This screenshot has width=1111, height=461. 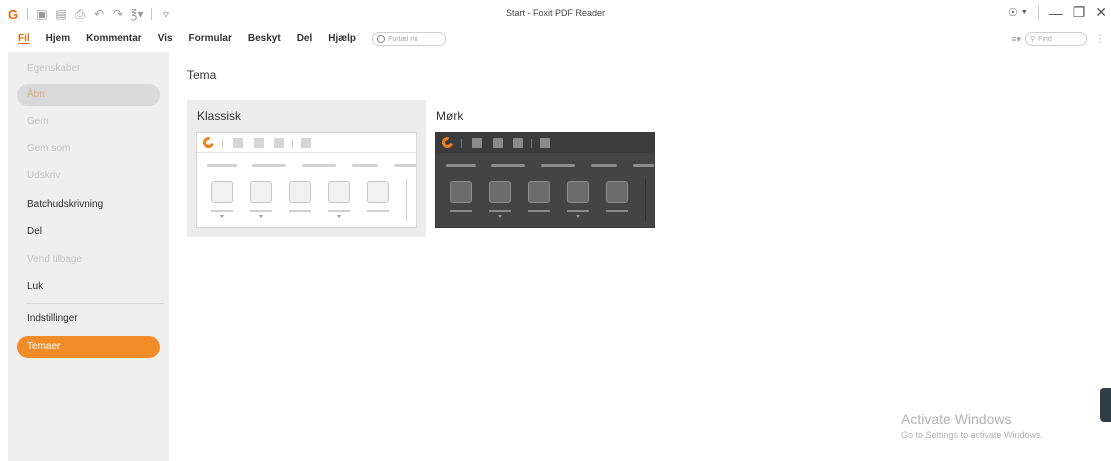 I want to click on menu-item-hjaelp: Hjælp, so click(x=342, y=39).